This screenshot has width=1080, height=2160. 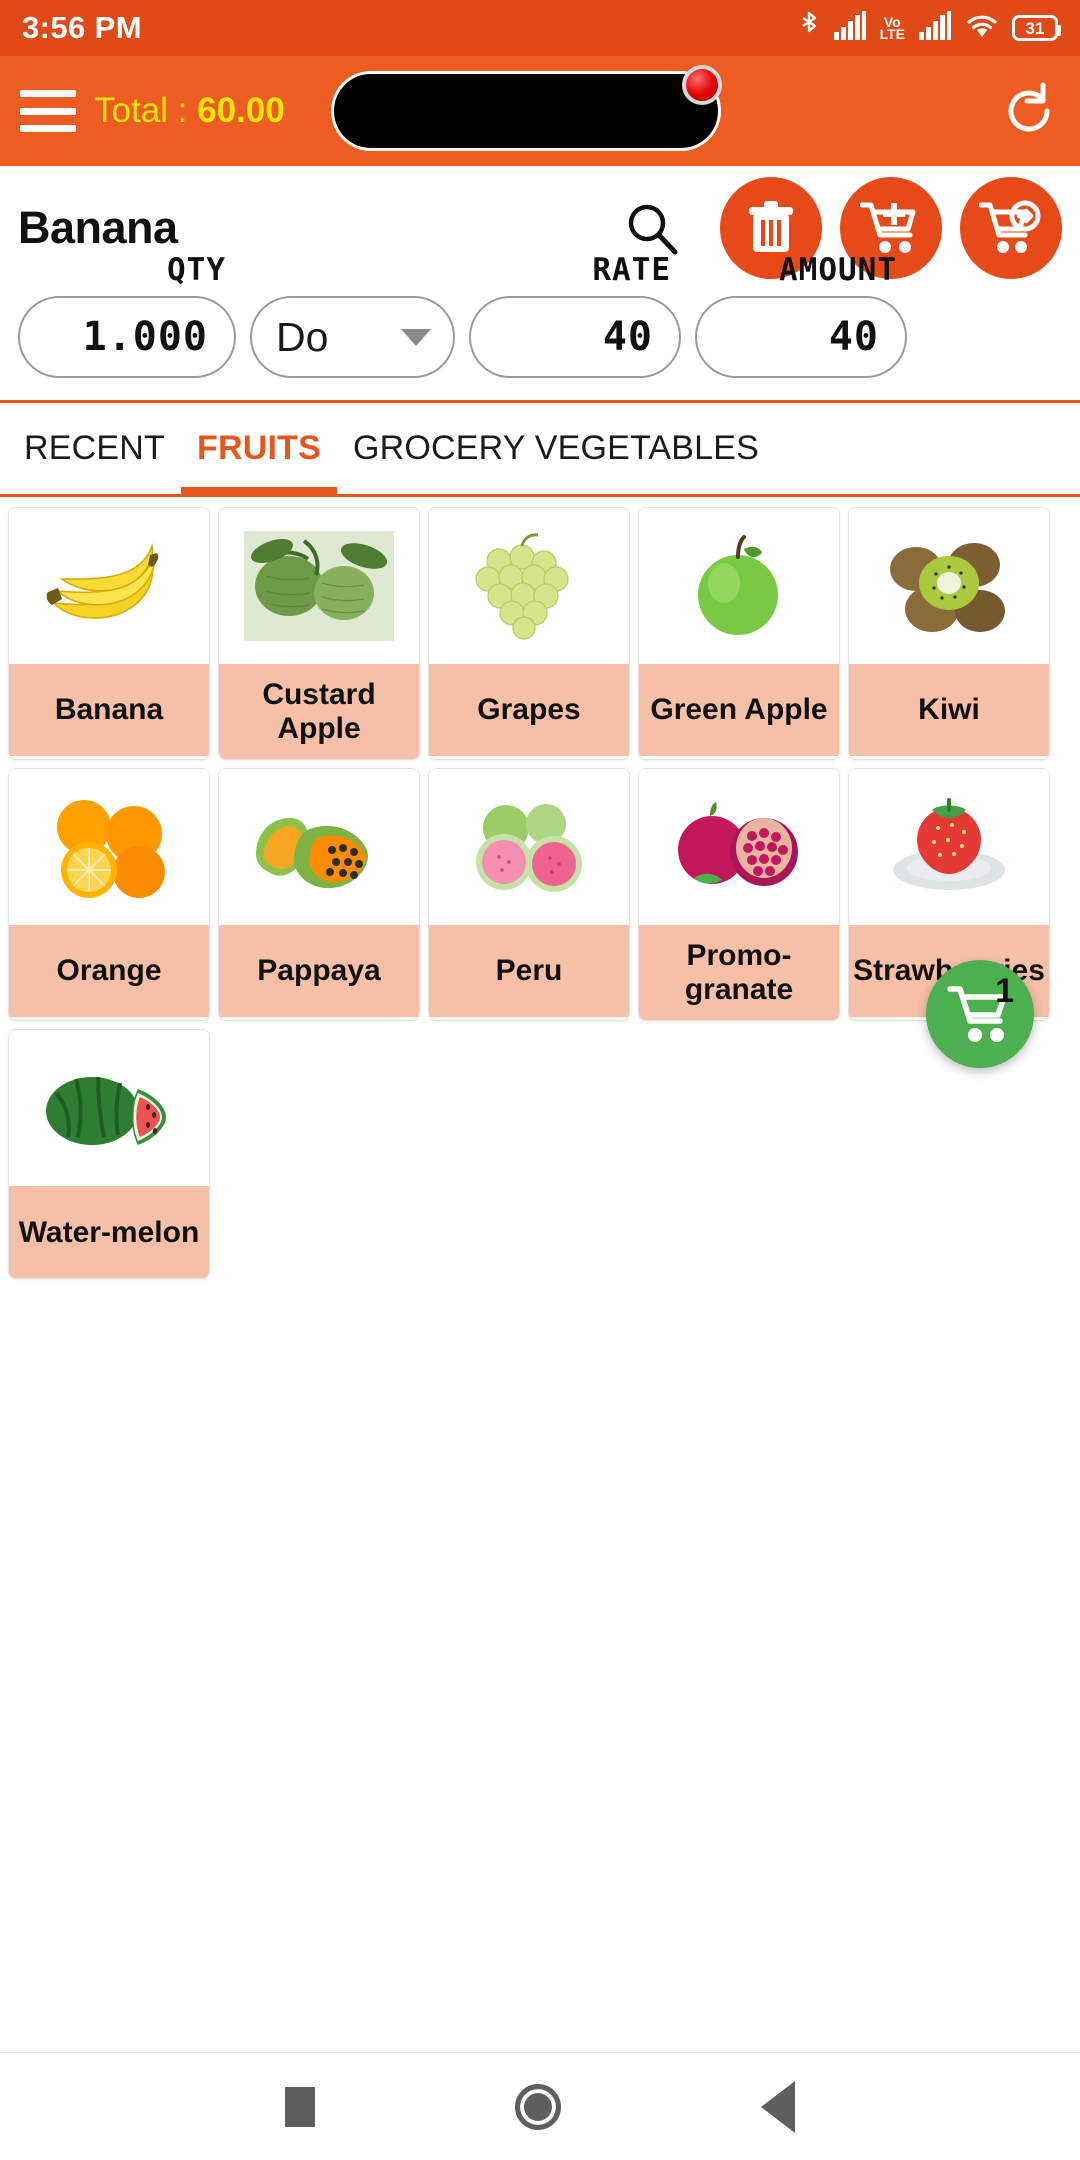 I want to click on android-nav-bar, so click(x=540, y=2106).